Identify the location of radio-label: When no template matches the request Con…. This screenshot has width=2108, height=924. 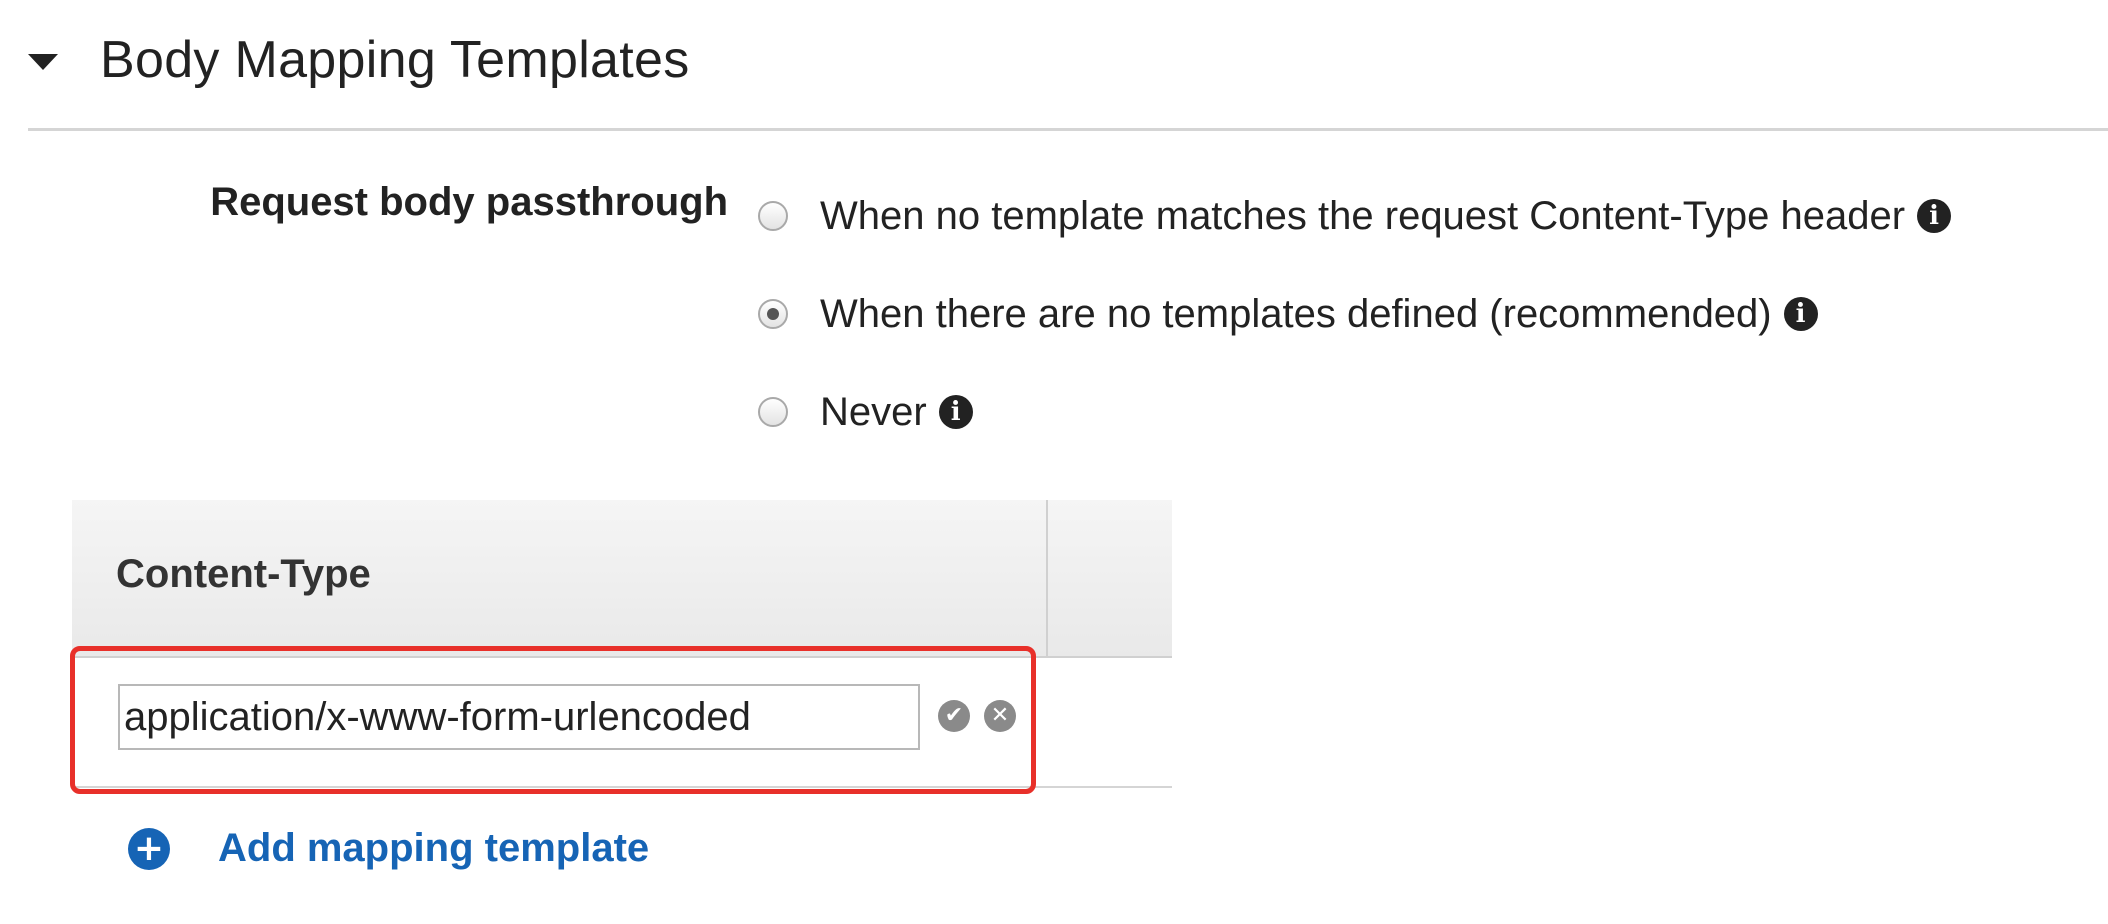
(1363, 215).